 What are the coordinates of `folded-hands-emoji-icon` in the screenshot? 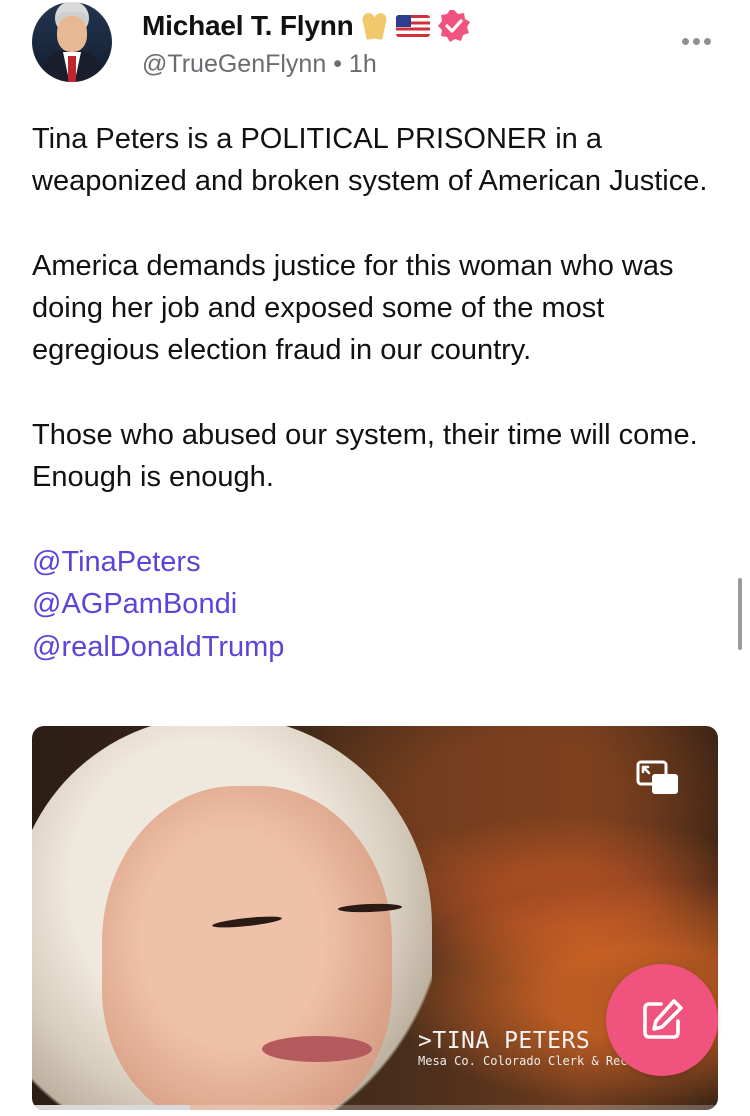 It's located at (375, 26).